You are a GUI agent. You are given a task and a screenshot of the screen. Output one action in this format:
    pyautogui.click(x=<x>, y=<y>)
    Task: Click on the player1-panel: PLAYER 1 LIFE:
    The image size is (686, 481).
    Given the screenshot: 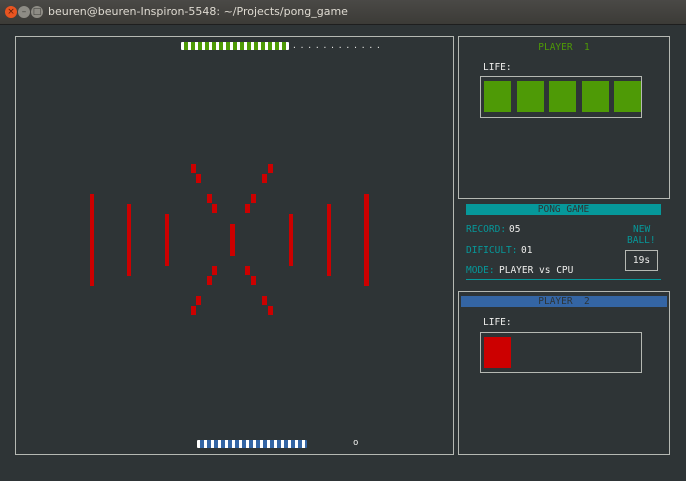 What is the action you would take?
    pyautogui.click(x=564, y=117)
    